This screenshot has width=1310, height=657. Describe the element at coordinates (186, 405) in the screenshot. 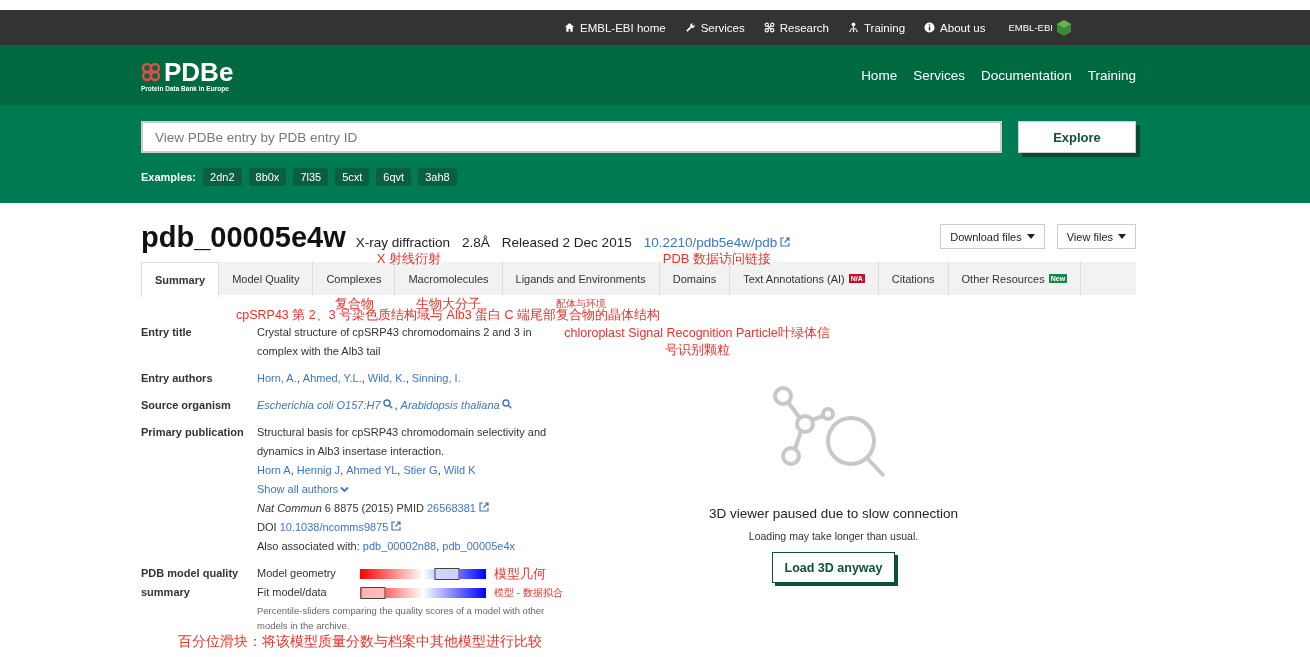

I see `field-label: Source organism` at that location.